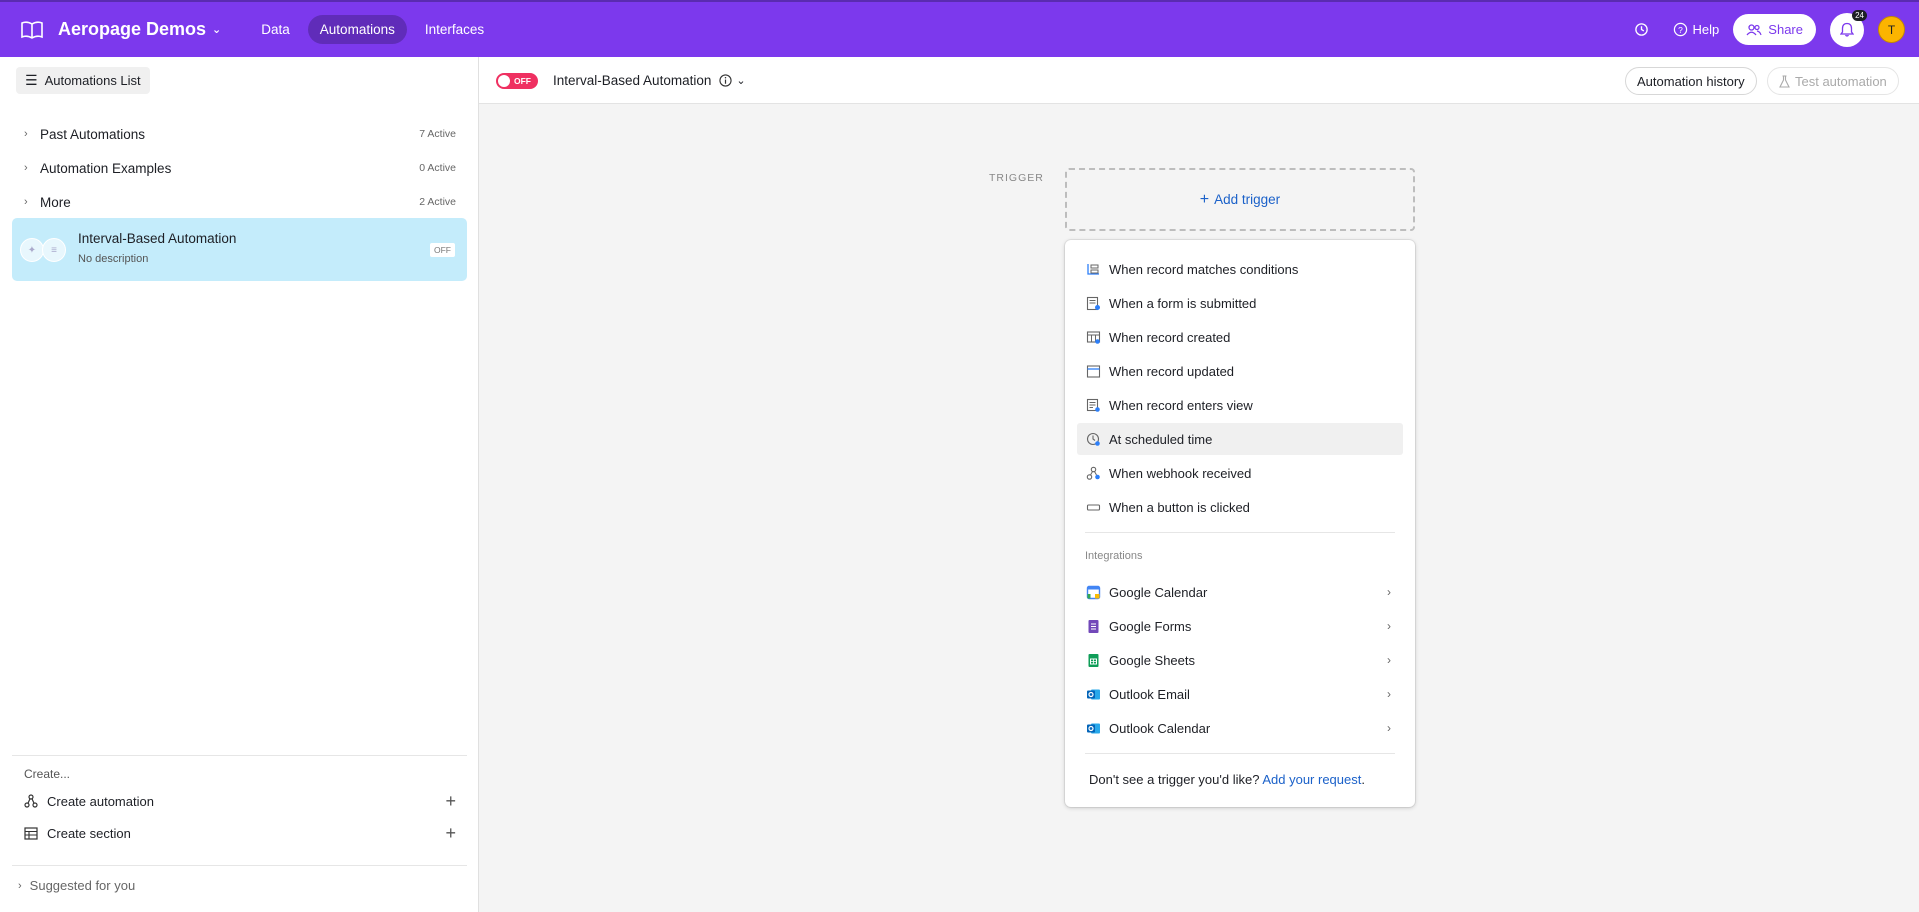  I want to click on trigger-option-label: When record updated, so click(1172, 371).